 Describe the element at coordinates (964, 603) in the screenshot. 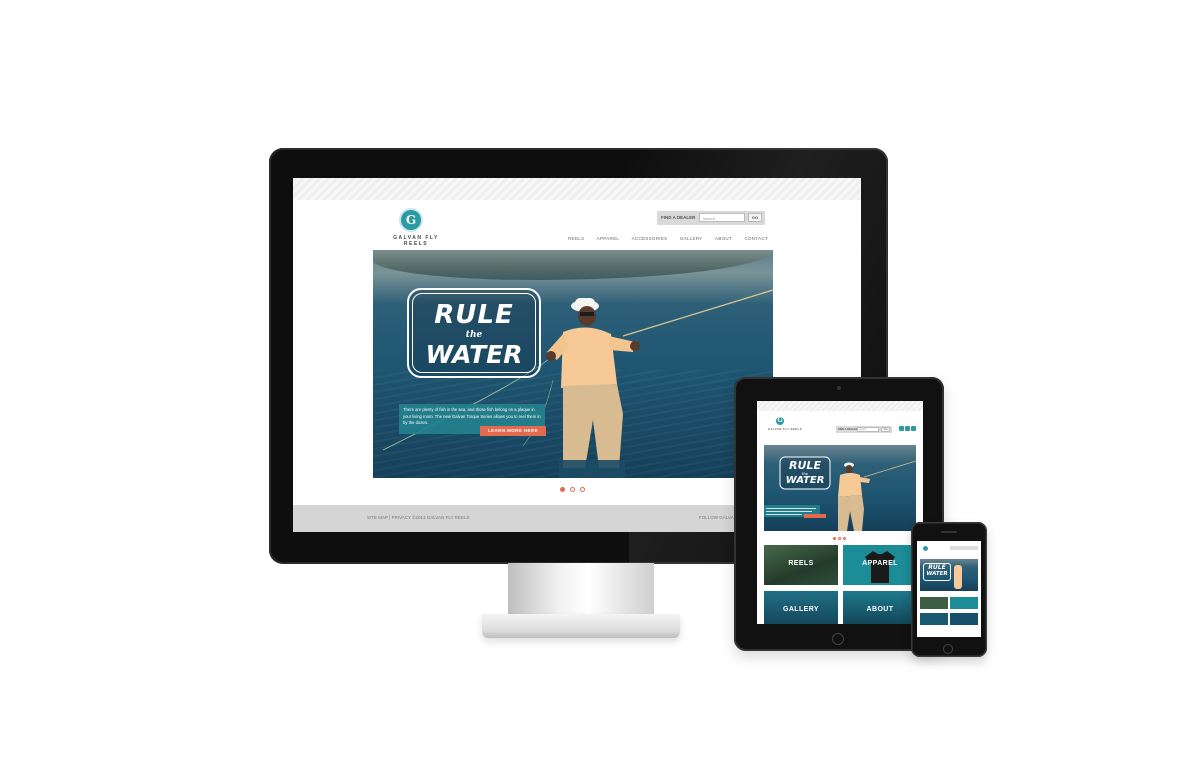

I see `phone-tile-apparel` at that location.